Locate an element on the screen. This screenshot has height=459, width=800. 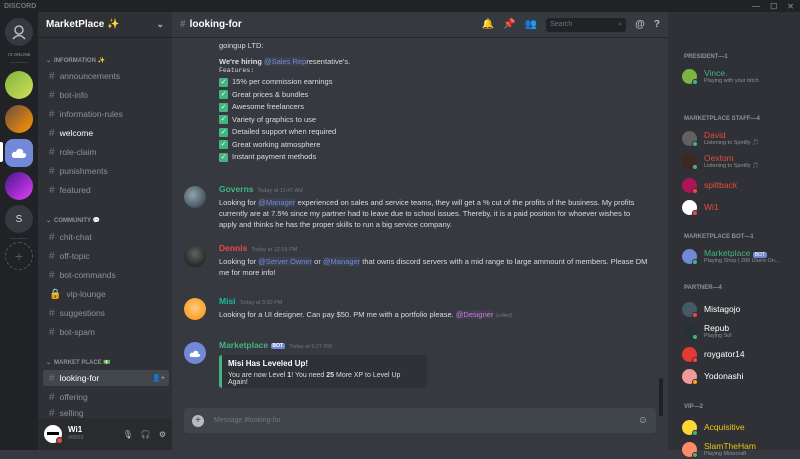
channel-suggestions: # suggestions is located at coordinates (106, 313).